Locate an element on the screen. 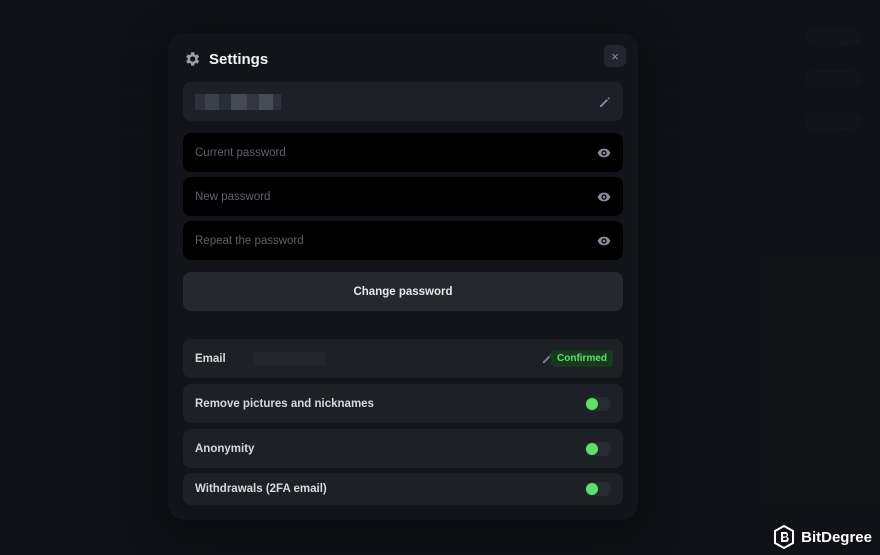  modal-title: Settings is located at coordinates (239, 59).